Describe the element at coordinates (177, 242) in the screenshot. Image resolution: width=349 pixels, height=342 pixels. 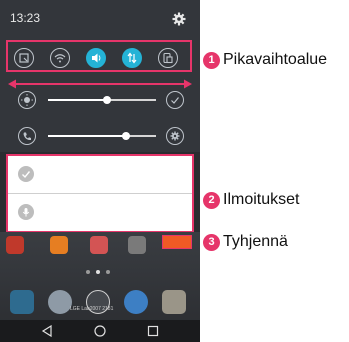
I see `clear-button` at that location.